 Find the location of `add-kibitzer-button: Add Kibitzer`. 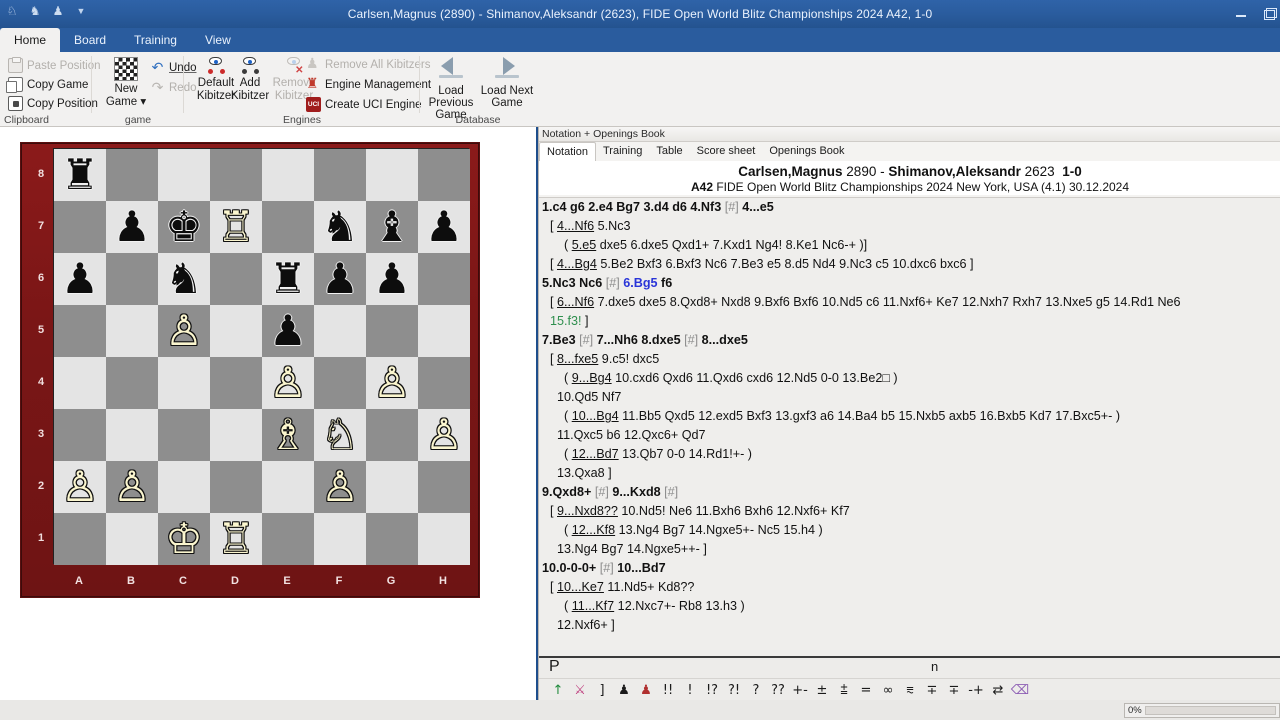

add-kibitzer-button: Add Kibitzer is located at coordinates (250, 79).